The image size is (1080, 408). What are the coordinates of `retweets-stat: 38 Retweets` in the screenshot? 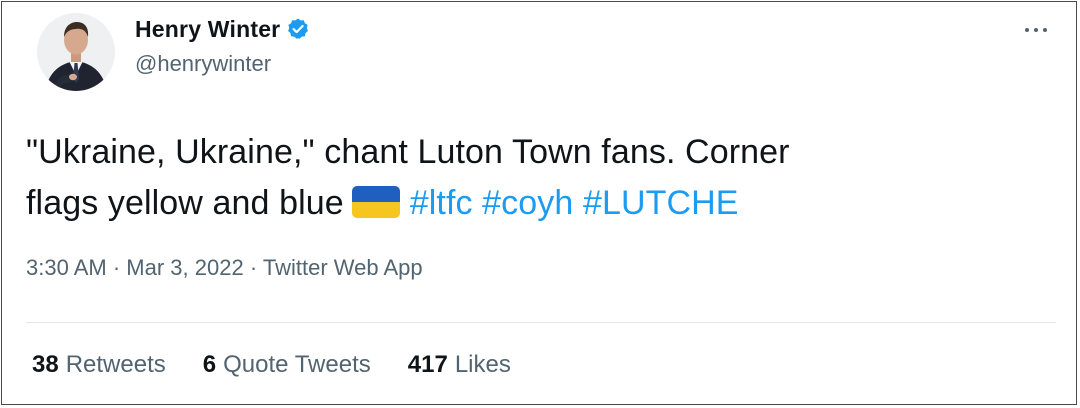 It's located at (99, 365).